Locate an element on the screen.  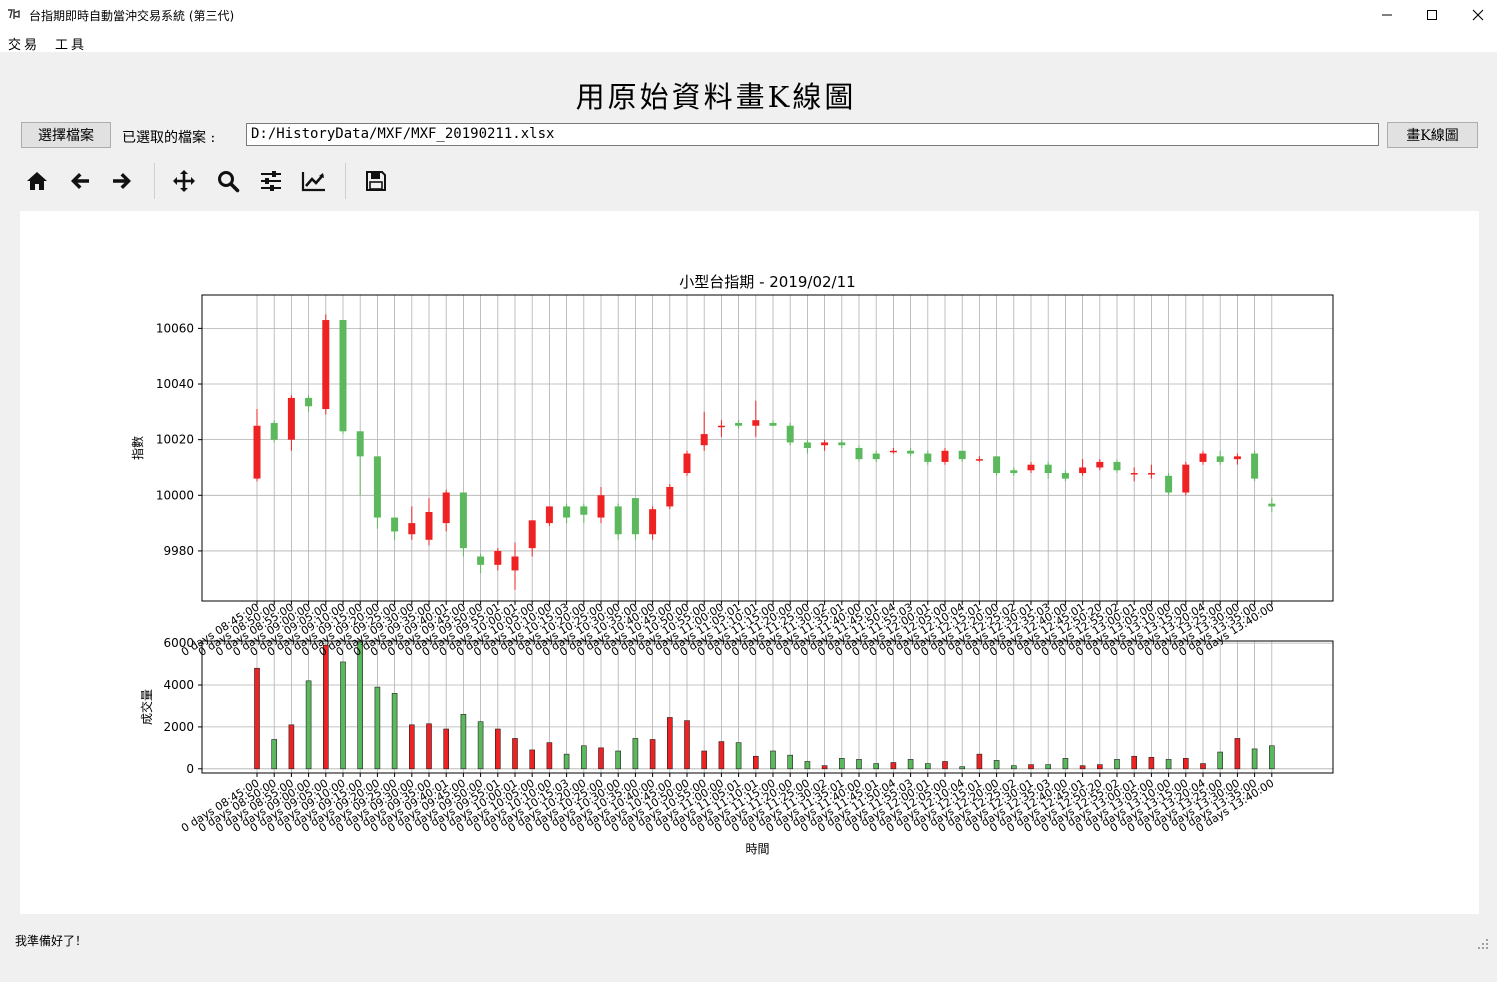
y-tick-label: 0 is located at coordinates (190, 769).